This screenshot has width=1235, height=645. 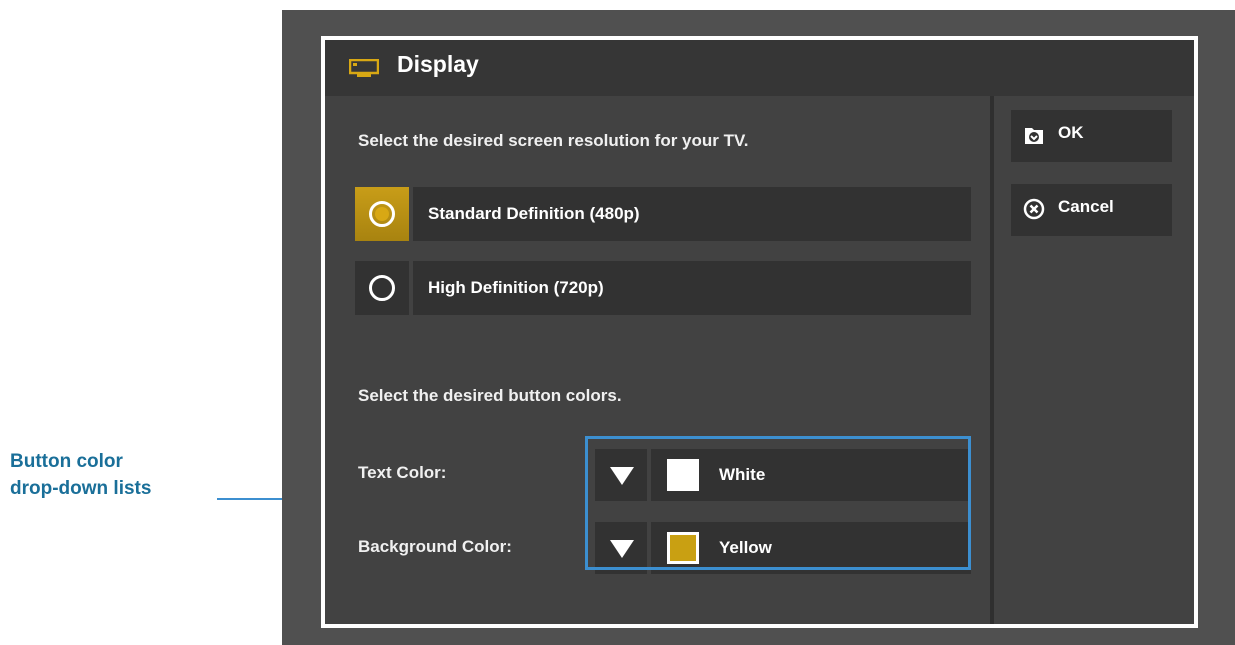 What do you see at coordinates (1094, 360) in the screenshot?
I see `action-panel: OK Cancel` at bounding box center [1094, 360].